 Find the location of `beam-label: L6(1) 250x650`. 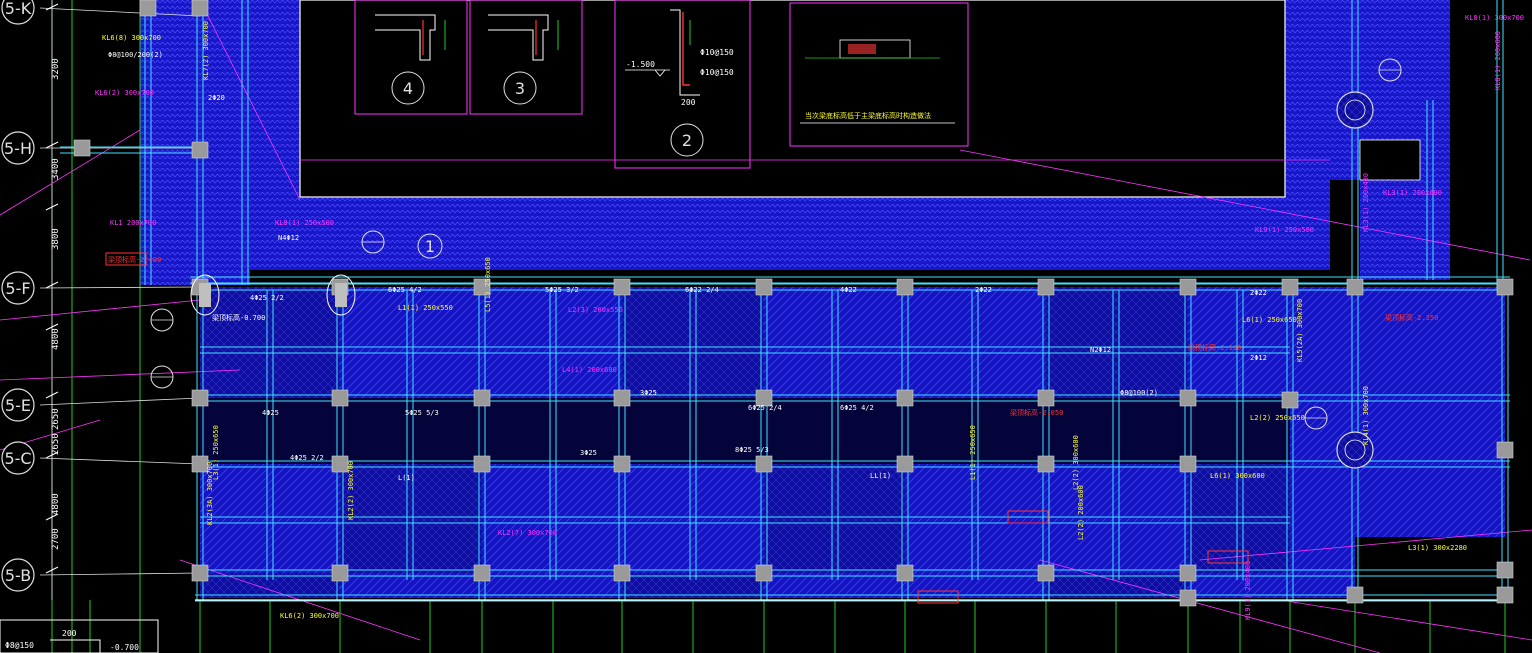

beam-label: L6(1) 250x650 is located at coordinates (1269, 320).